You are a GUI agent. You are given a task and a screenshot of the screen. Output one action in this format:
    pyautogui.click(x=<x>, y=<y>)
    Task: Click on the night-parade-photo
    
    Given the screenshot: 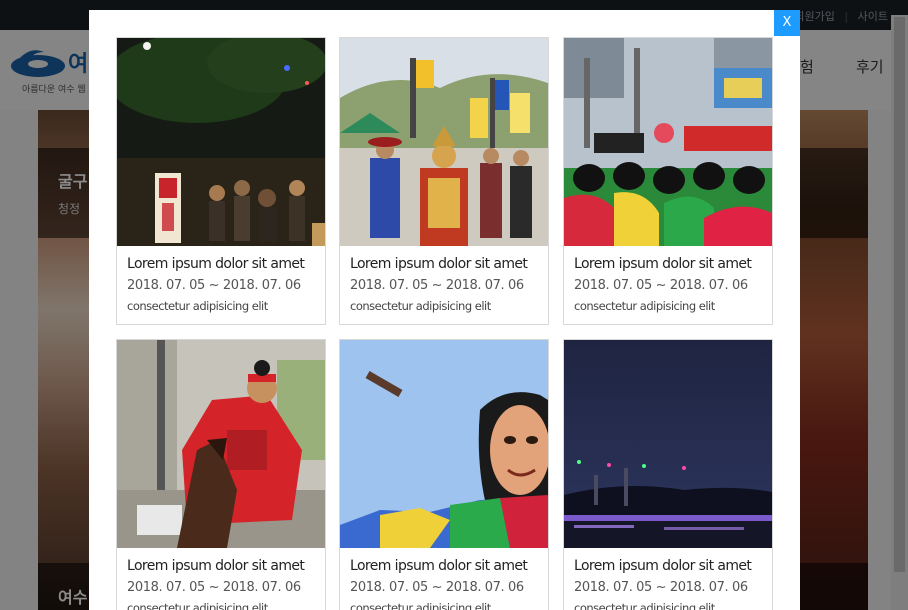 What is the action you would take?
    pyautogui.click(x=221, y=142)
    